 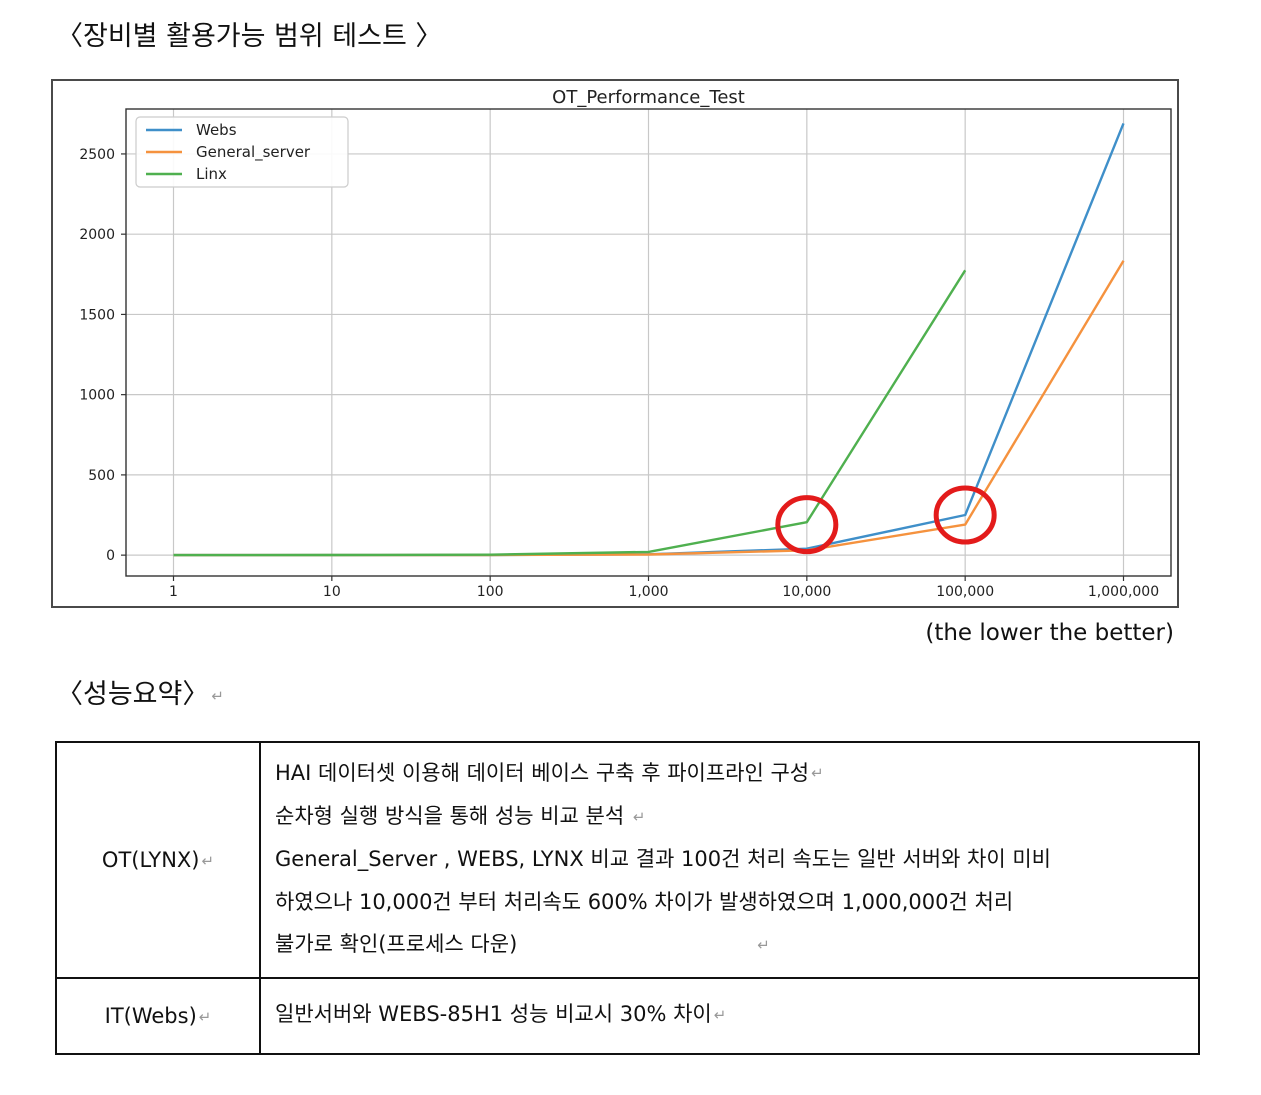 What do you see at coordinates (965, 592) in the screenshot?
I see `x-tick-label: 100,000` at bounding box center [965, 592].